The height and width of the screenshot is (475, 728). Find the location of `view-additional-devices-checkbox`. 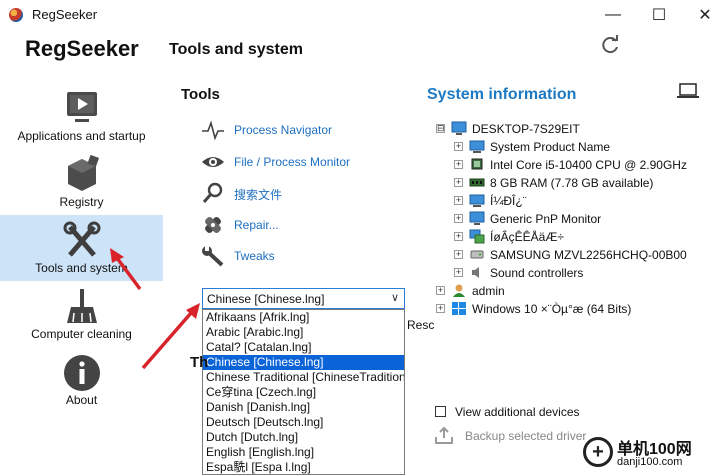

view-additional-devices-checkbox is located at coordinates (440, 411).